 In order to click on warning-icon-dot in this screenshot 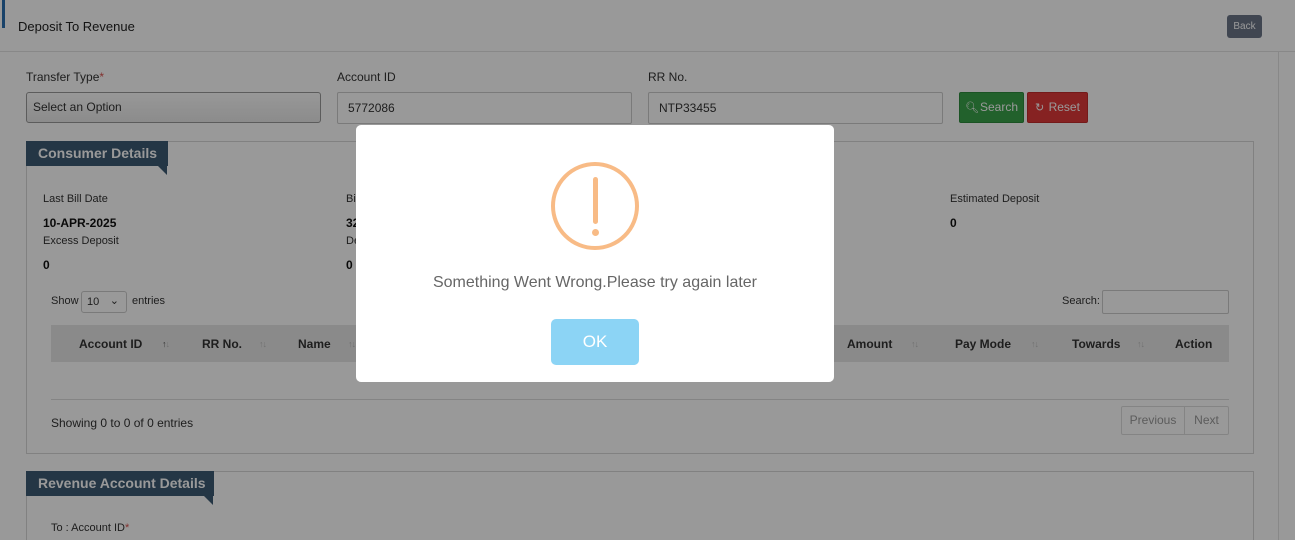, I will do `click(595, 232)`.